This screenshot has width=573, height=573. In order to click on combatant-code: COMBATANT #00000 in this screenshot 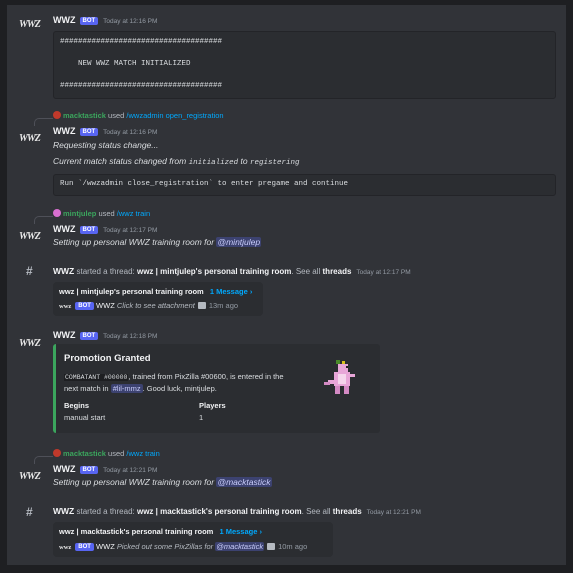, I will do `click(96, 377)`.